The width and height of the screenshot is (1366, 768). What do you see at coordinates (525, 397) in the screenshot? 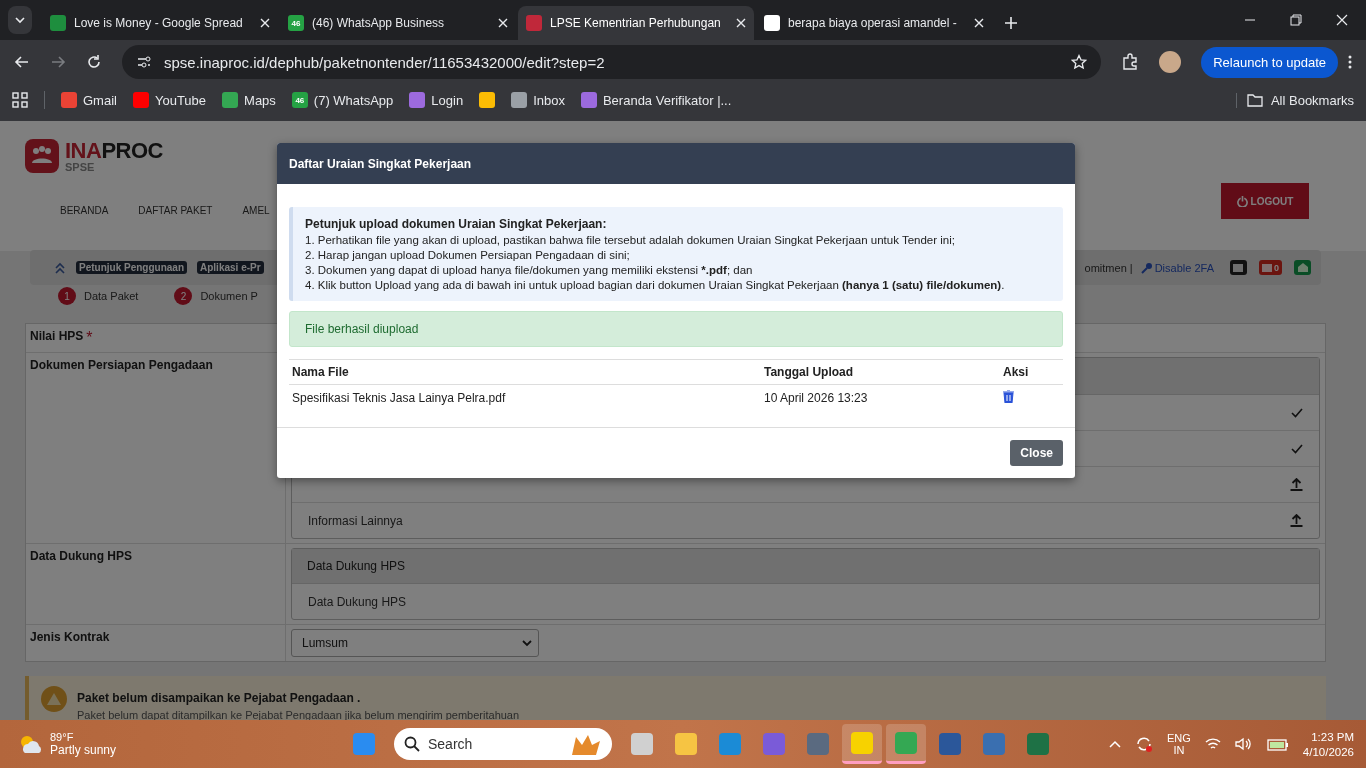
I see `table-cell: Spesifikasi Teknis Jasa Lainya Pelra.pdf` at bounding box center [525, 397].